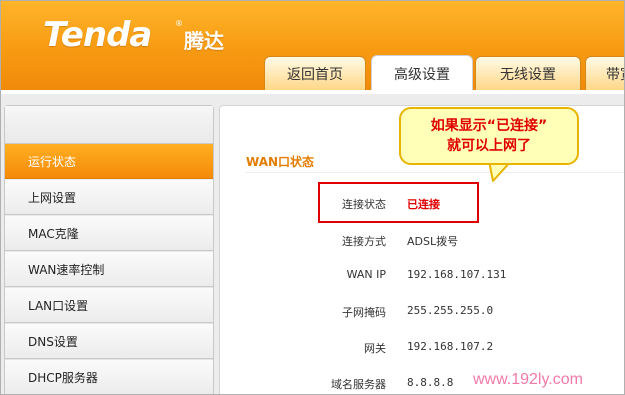 The width and height of the screenshot is (625, 395). Describe the element at coordinates (109, 341) in the screenshot. I see `sidebar-item-dns-settings: DNS设置` at that location.